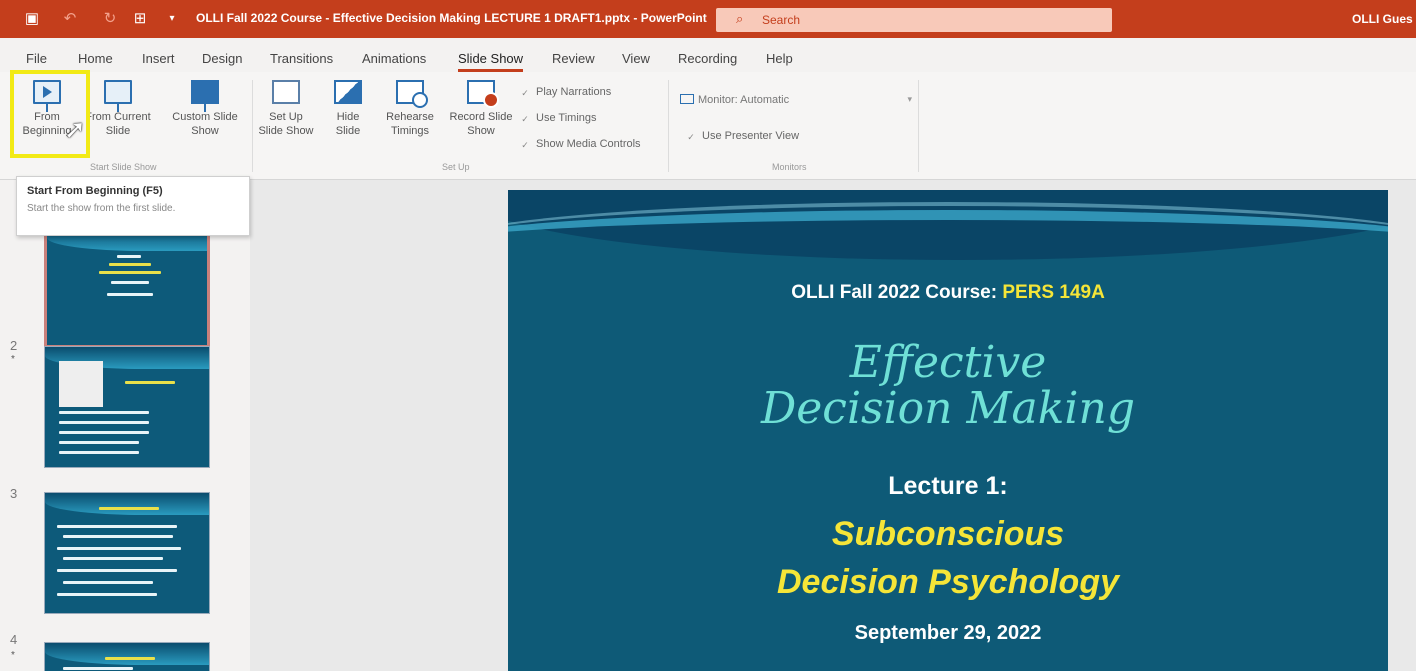  What do you see at coordinates (948, 242) in the screenshot?
I see `slide-wave-decoration` at bounding box center [948, 242].